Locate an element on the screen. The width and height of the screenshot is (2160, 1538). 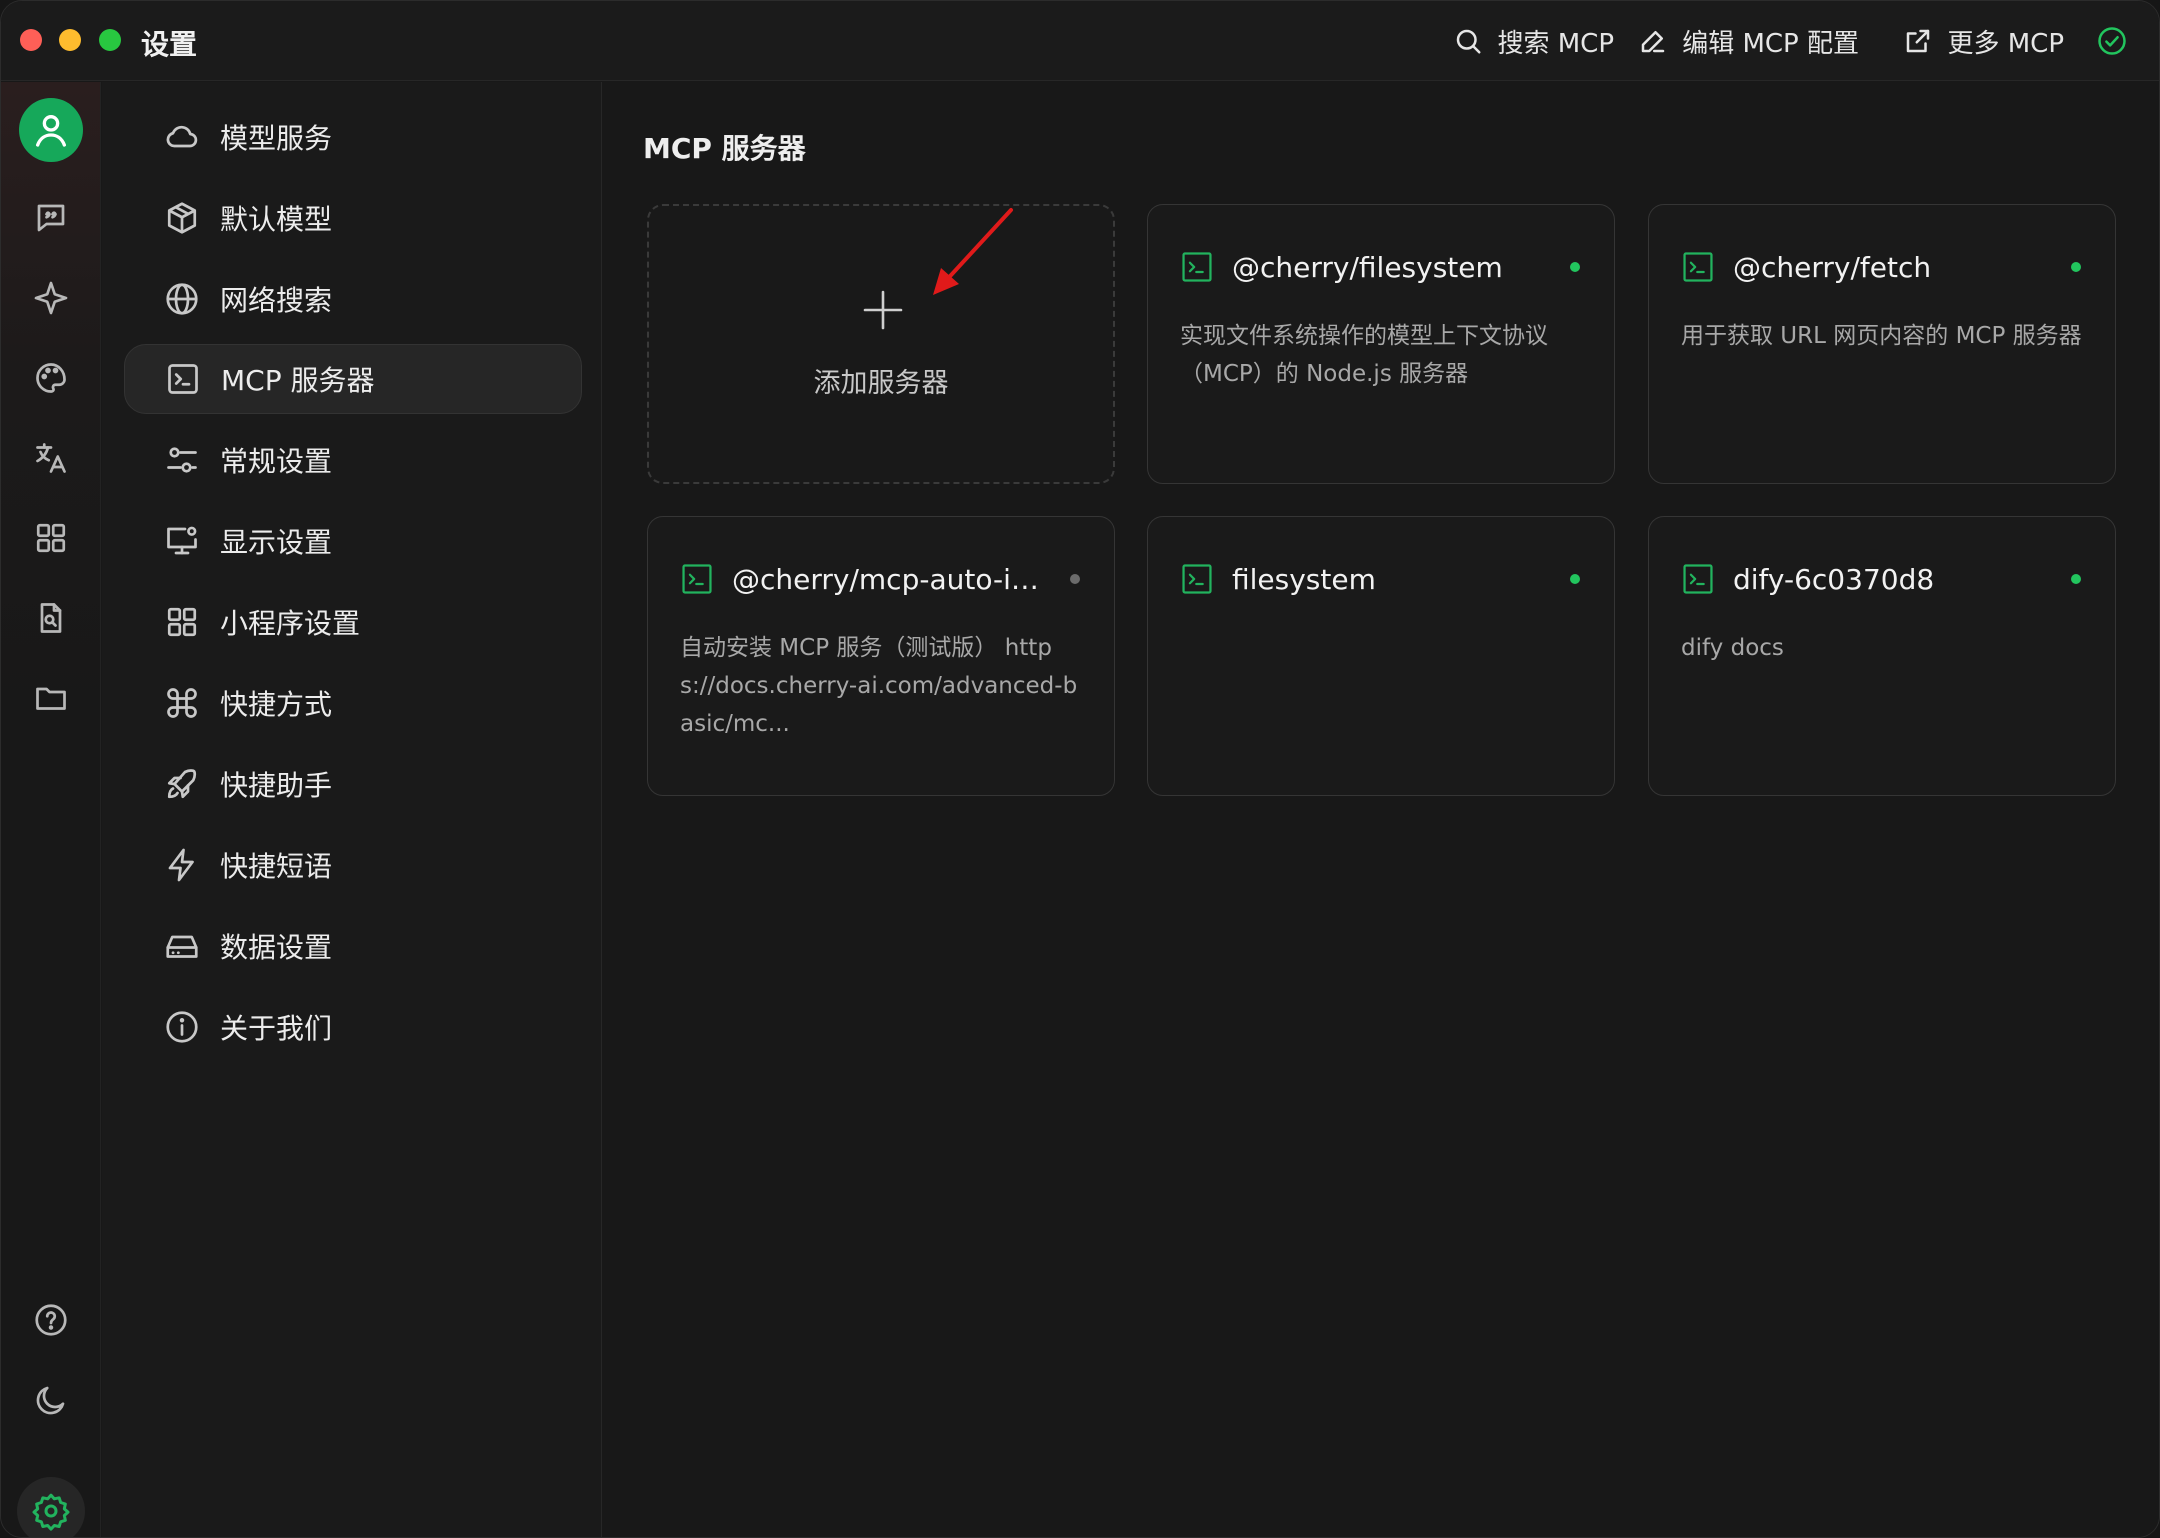
server-card: @cherry/fetch 用于获取 URL 网页内容的 MCP 服务器 is located at coordinates (1882, 344).